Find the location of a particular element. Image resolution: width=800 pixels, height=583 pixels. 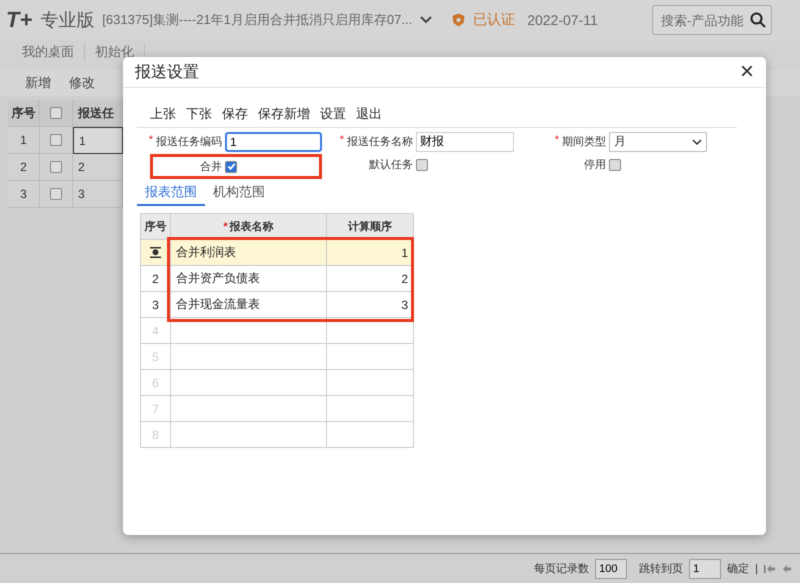

nav-tab: 我的桌面 is located at coordinates (48, 52).